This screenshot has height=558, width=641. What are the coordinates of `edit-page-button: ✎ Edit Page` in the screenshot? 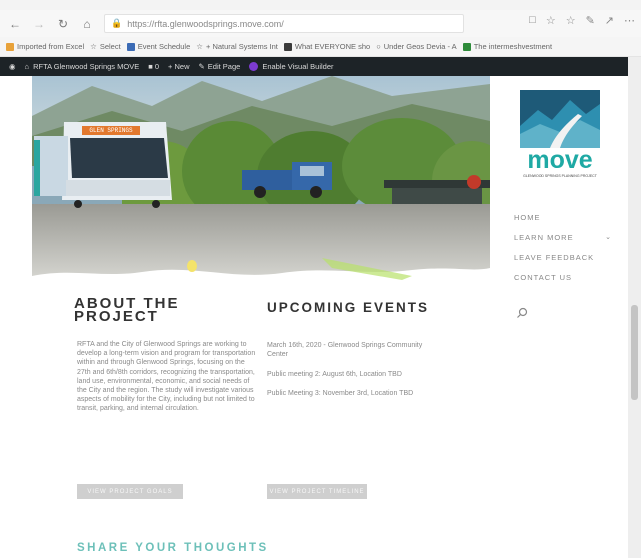 It's located at (220, 66).